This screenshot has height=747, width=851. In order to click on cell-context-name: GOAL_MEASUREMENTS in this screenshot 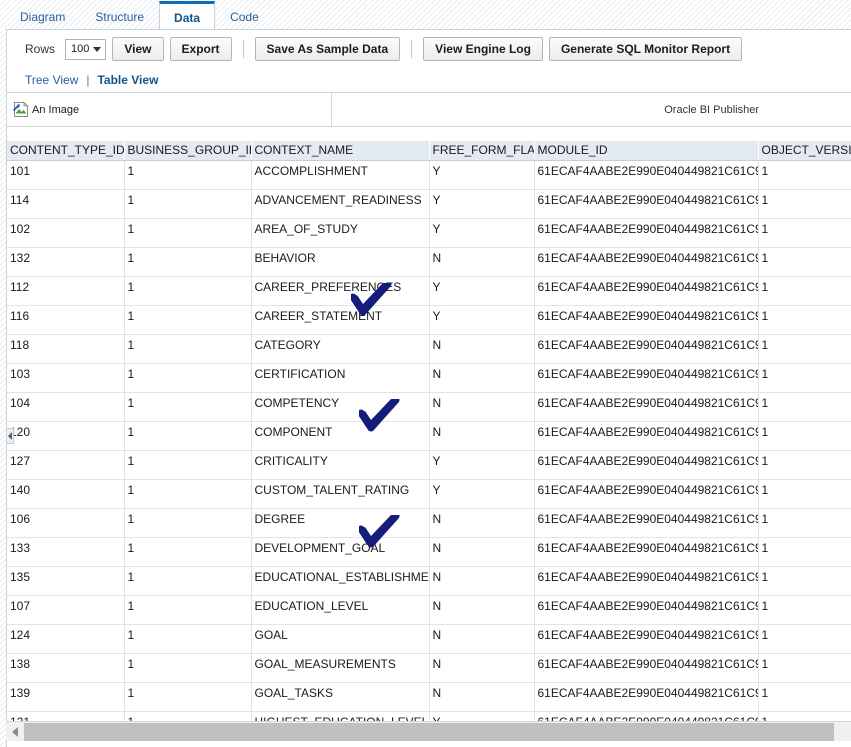, I will do `click(340, 668)`.